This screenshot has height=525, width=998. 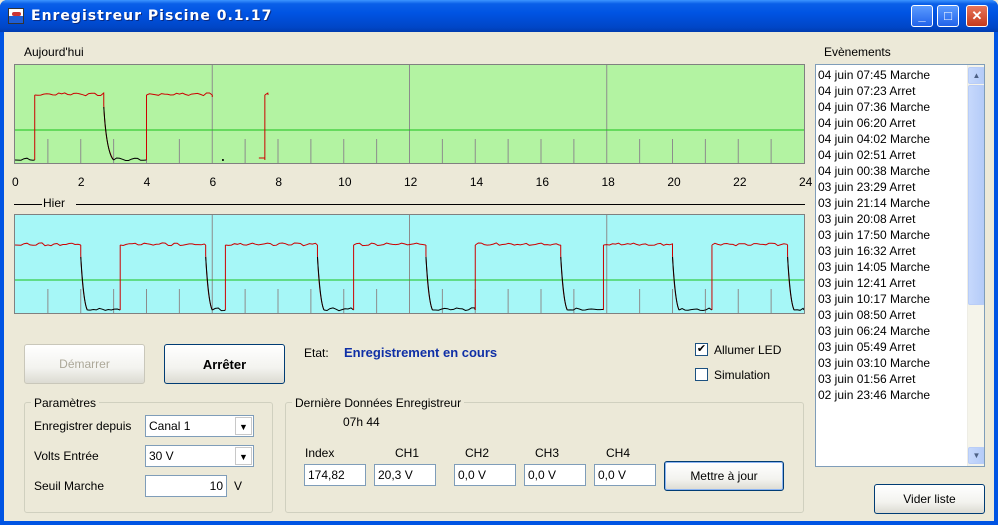 What do you see at coordinates (542, 182) in the screenshot?
I see `x-tick-label: 16` at bounding box center [542, 182].